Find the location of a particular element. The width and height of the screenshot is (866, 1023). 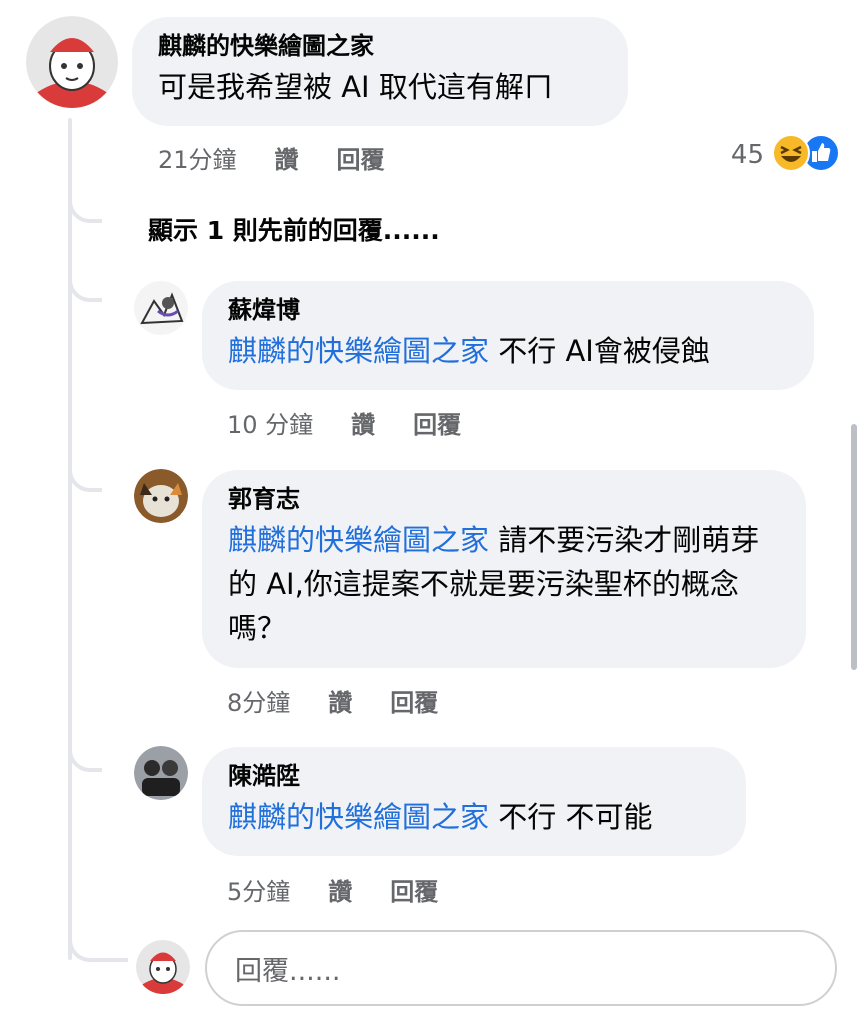

reaction-summary: 45 is located at coordinates (785, 155).